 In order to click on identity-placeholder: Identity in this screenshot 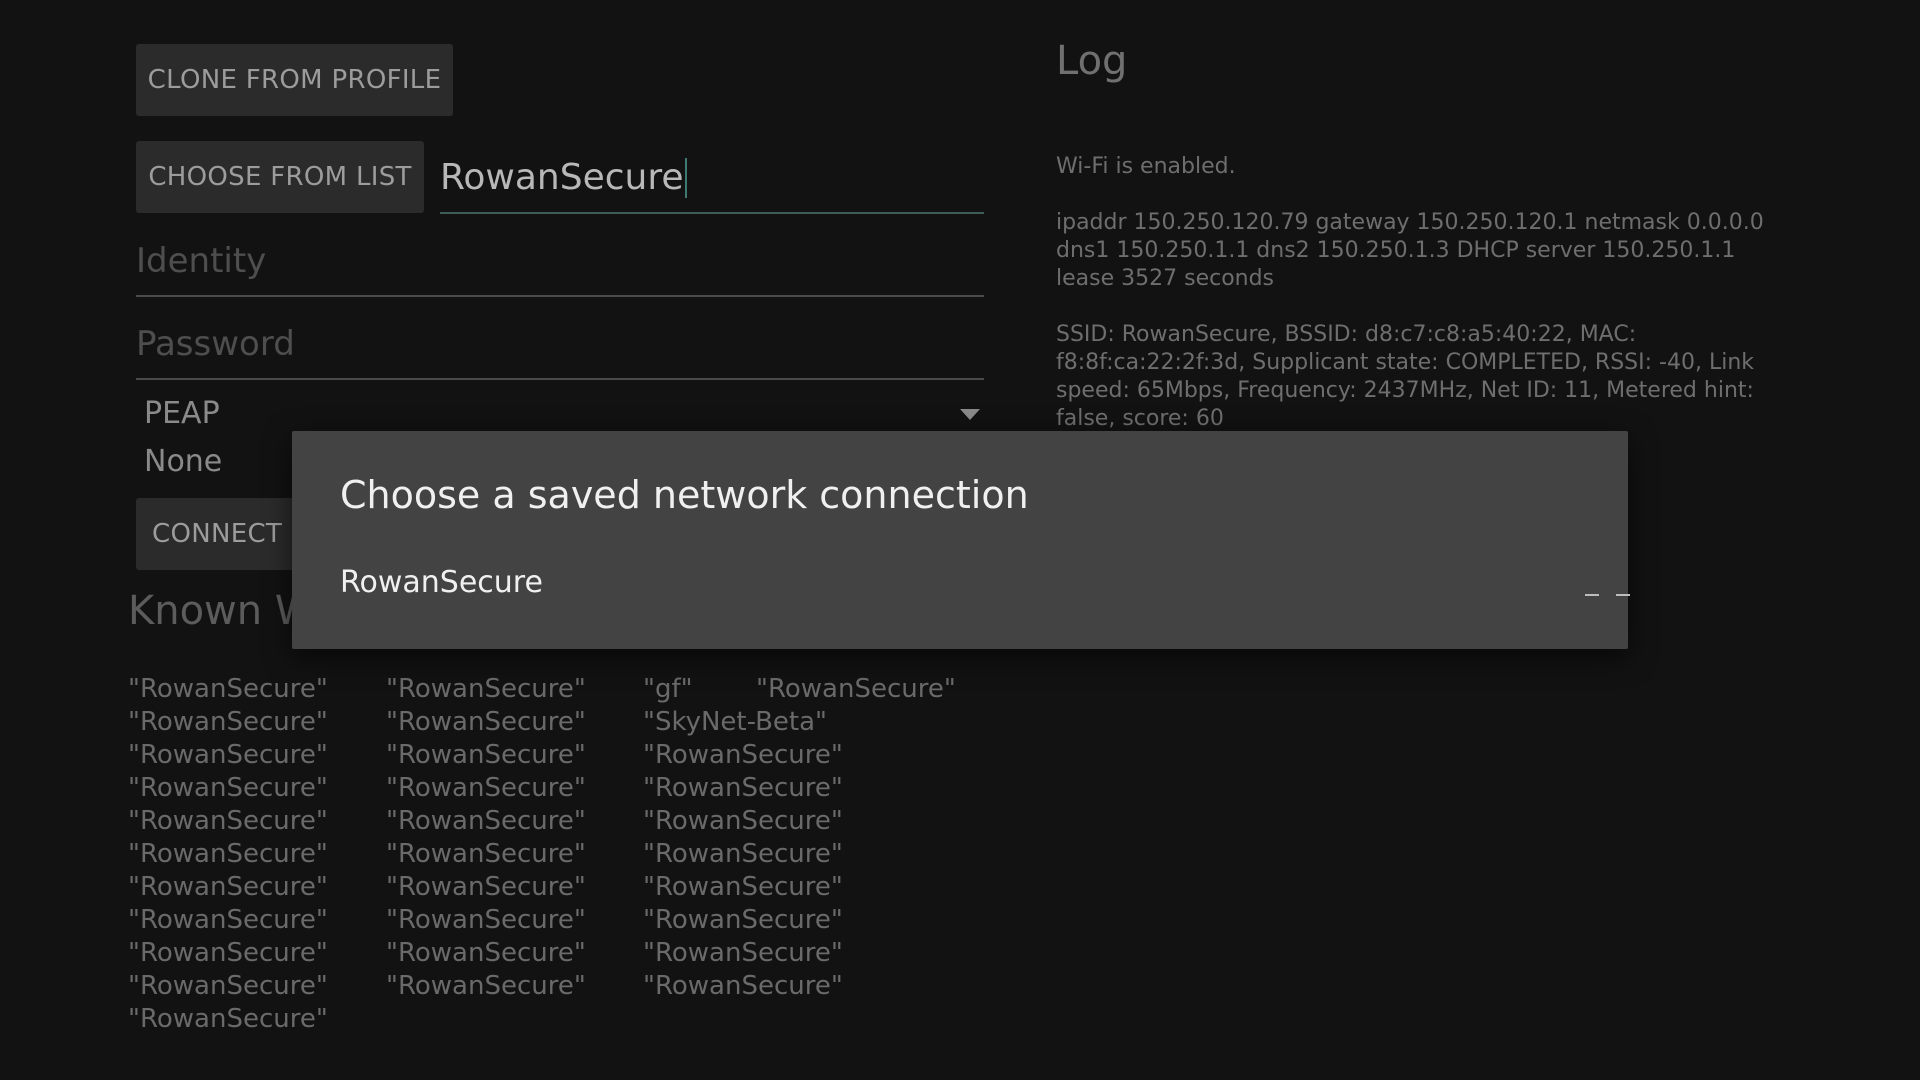, I will do `click(201, 261)`.